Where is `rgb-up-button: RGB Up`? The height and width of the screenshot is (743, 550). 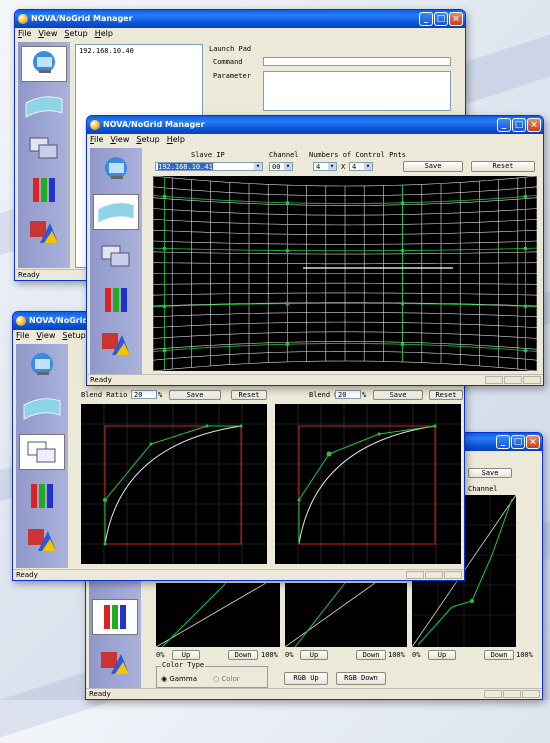 rgb-up-button: RGB Up is located at coordinates (306, 678).